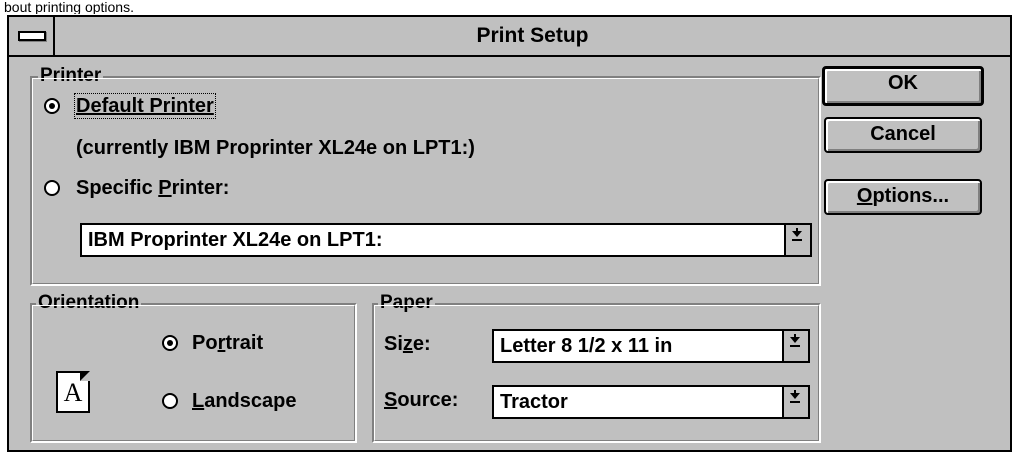  I want to click on landscape-text-post: andscape, so click(250, 401).